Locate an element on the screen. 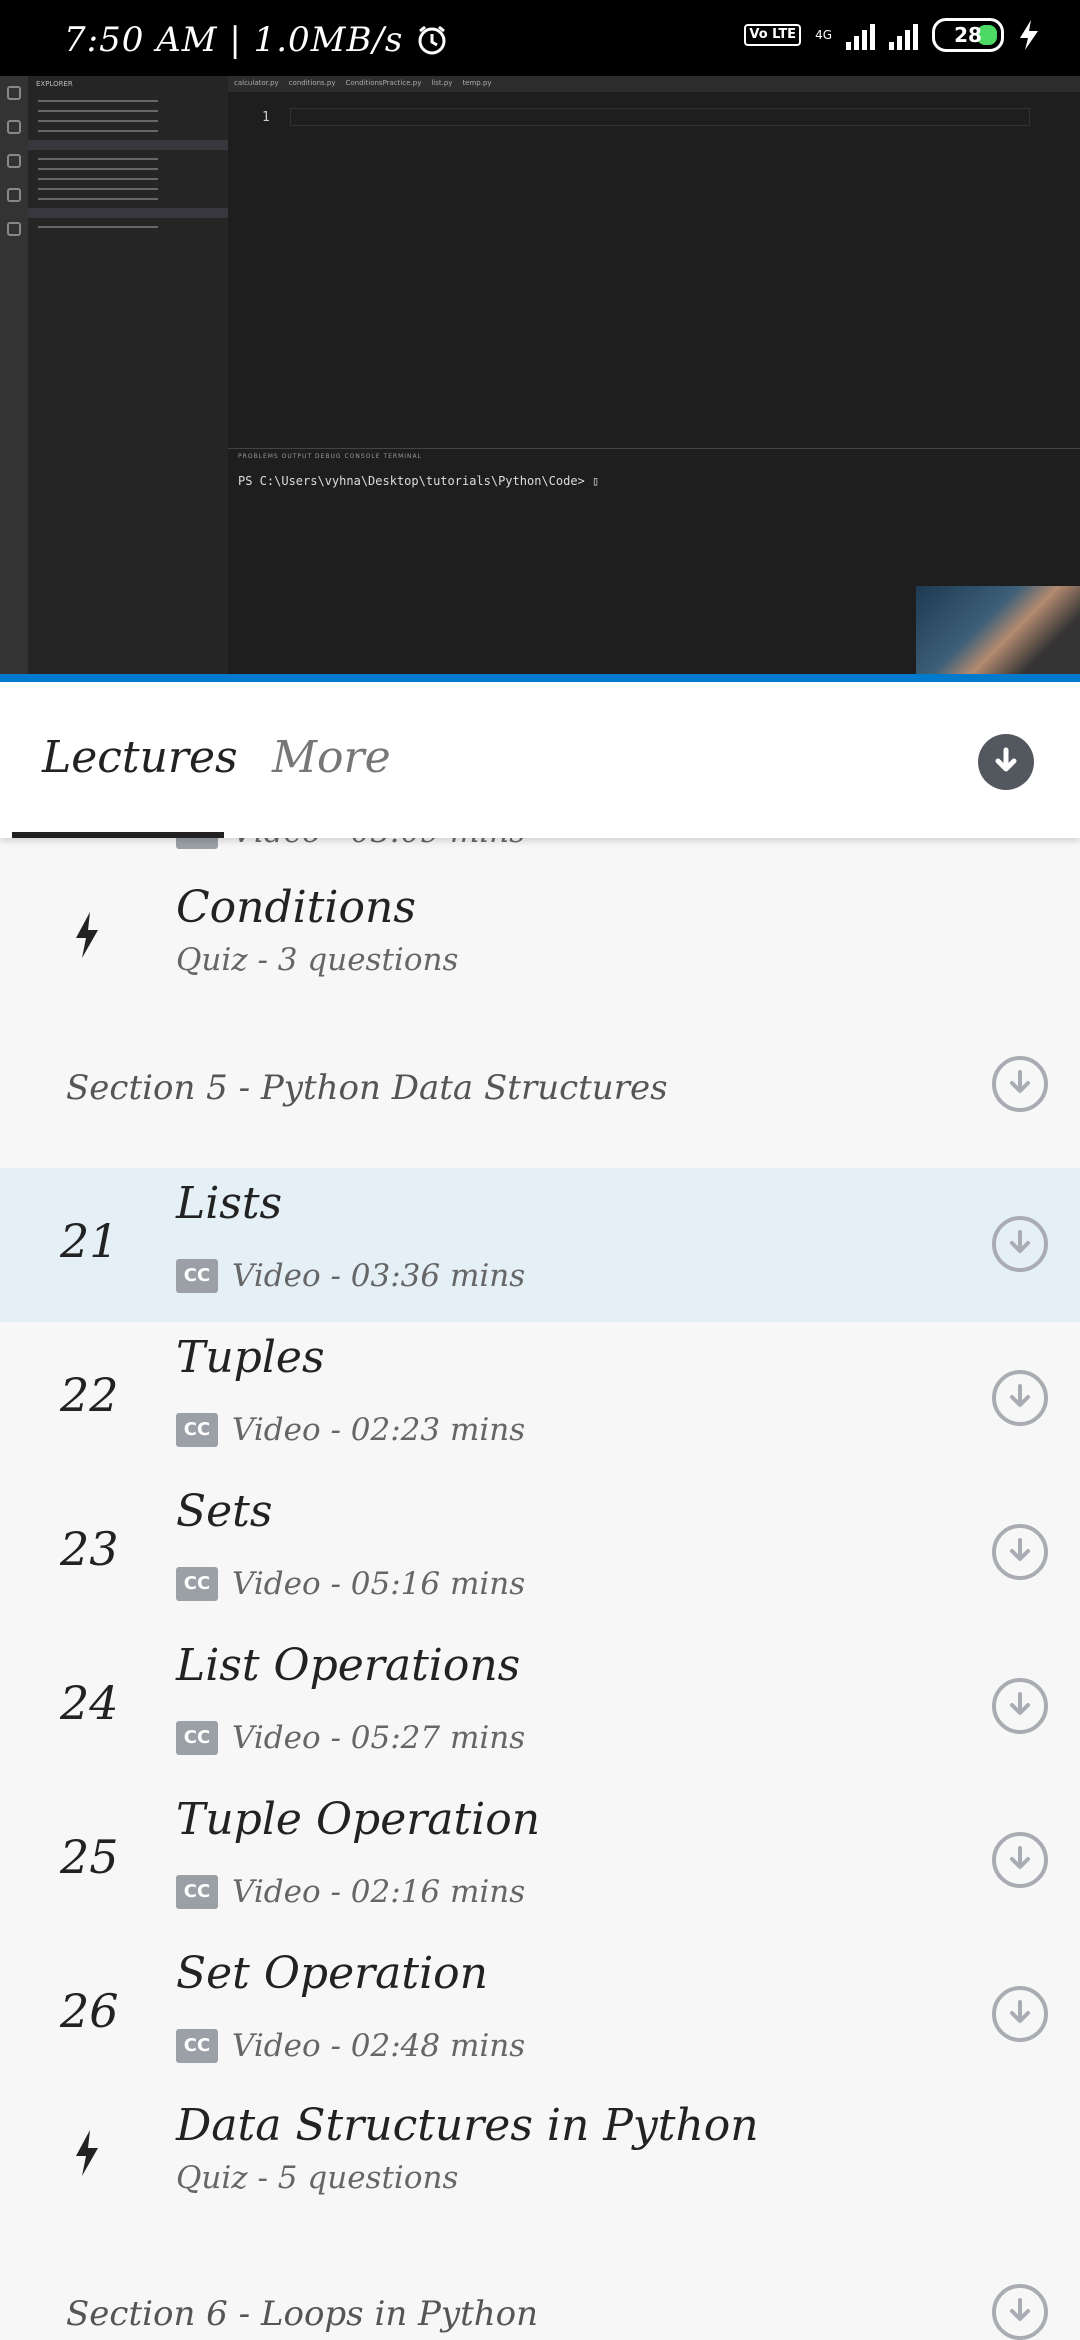 The image size is (1080, 2340). lecture-subtitle: CC Video - 02:23 mins is located at coordinates (350, 1430).